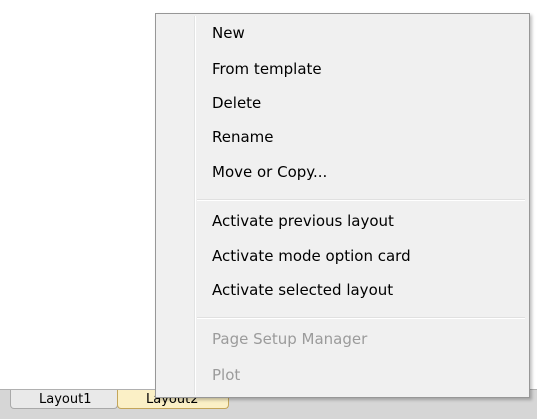  I want to click on menu-item-activate-mode-option-card: Activate mode option card, so click(342, 256).